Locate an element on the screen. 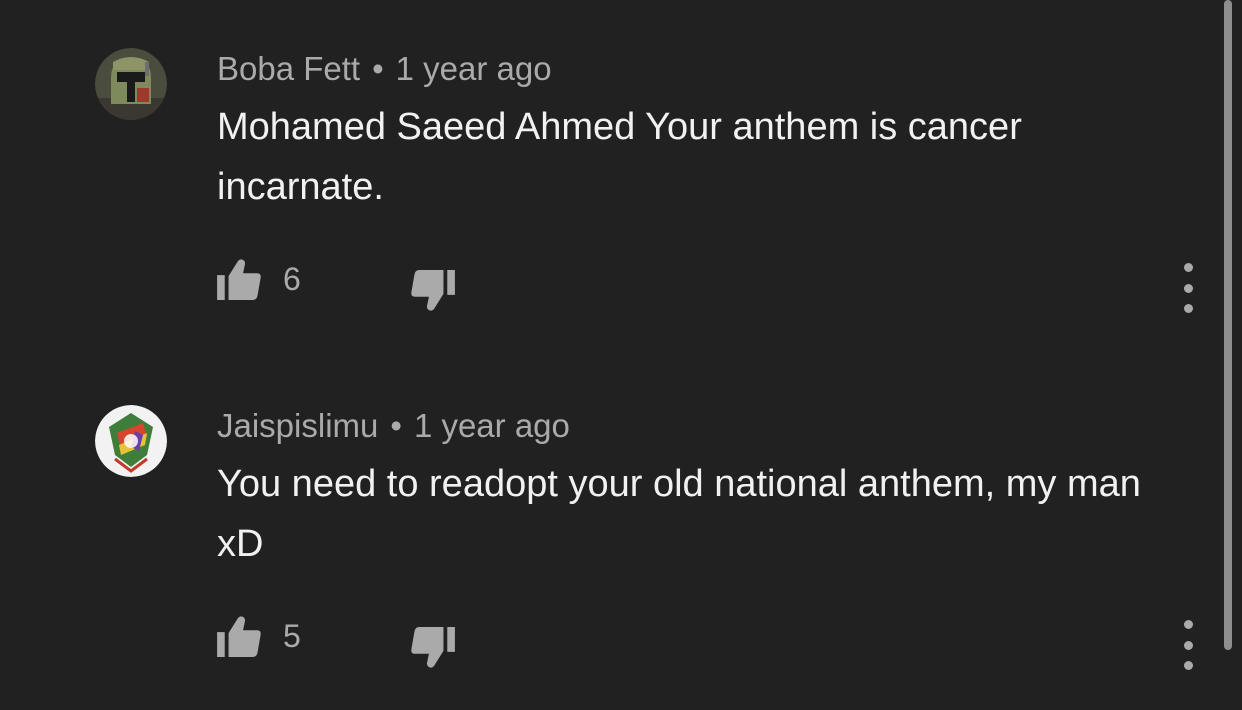 The width and height of the screenshot is (1242, 710). scrollbar is located at coordinates (1228, 325).